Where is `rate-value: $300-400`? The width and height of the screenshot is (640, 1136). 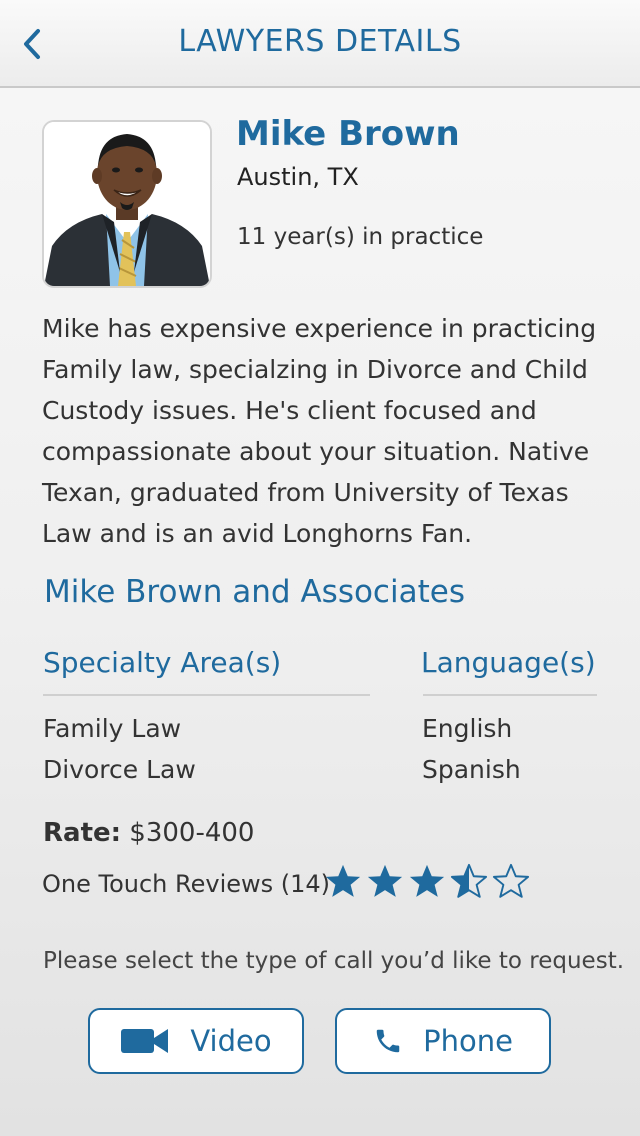 rate-value: $300-400 is located at coordinates (192, 833).